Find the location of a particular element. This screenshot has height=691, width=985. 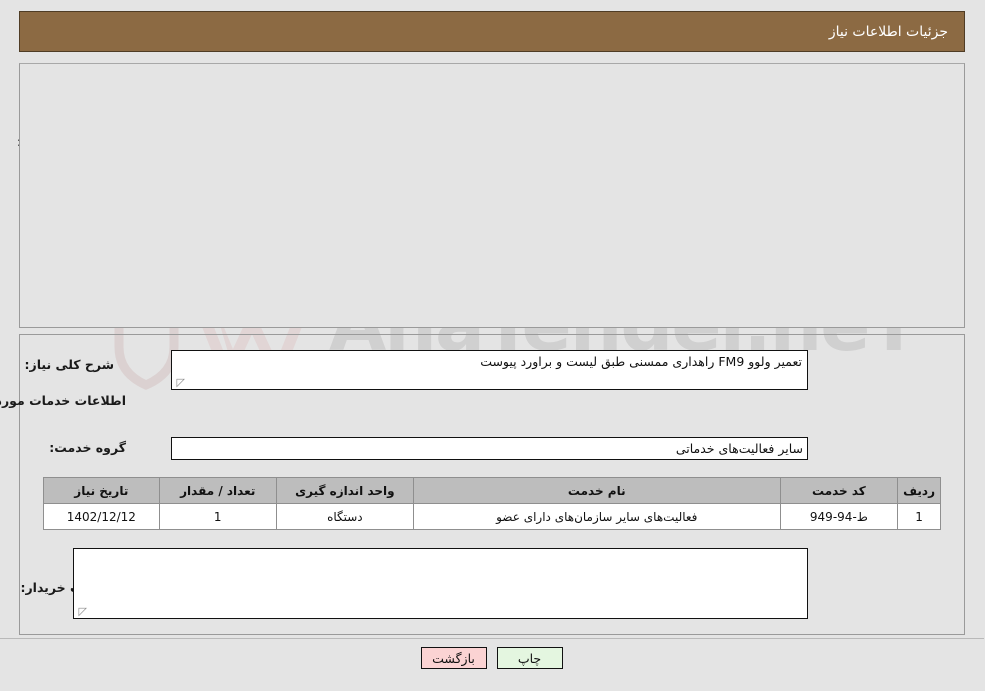

service-group-label-row: گروه خدمت: is located at coordinates (88, 447).